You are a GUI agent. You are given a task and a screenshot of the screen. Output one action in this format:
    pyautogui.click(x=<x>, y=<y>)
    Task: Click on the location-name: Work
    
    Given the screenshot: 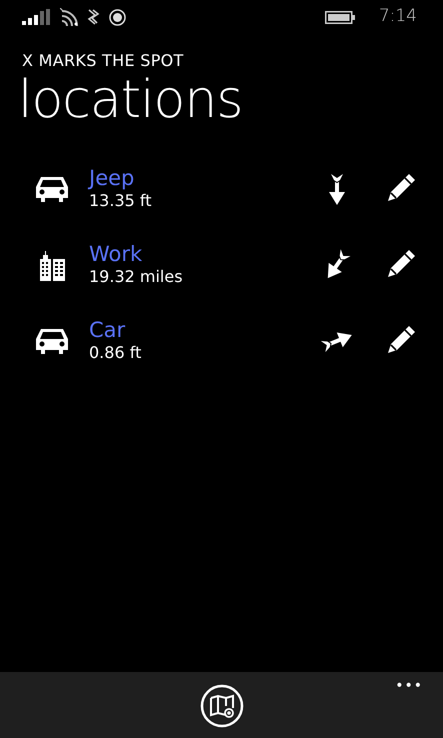 What is the action you would take?
    pyautogui.click(x=203, y=255)
    